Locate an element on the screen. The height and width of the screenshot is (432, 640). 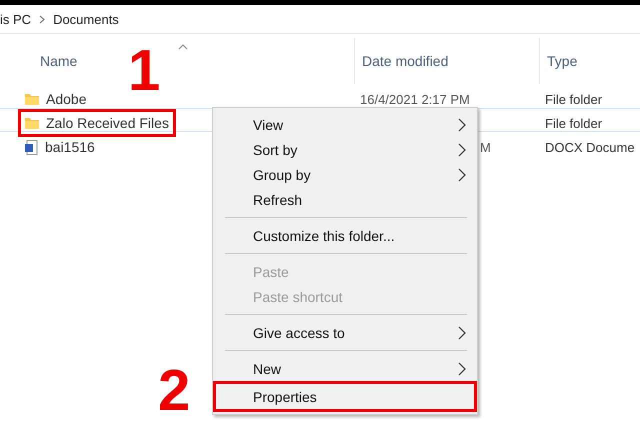
breadcrumb-item: is PC is located at coordinates (16, 19).